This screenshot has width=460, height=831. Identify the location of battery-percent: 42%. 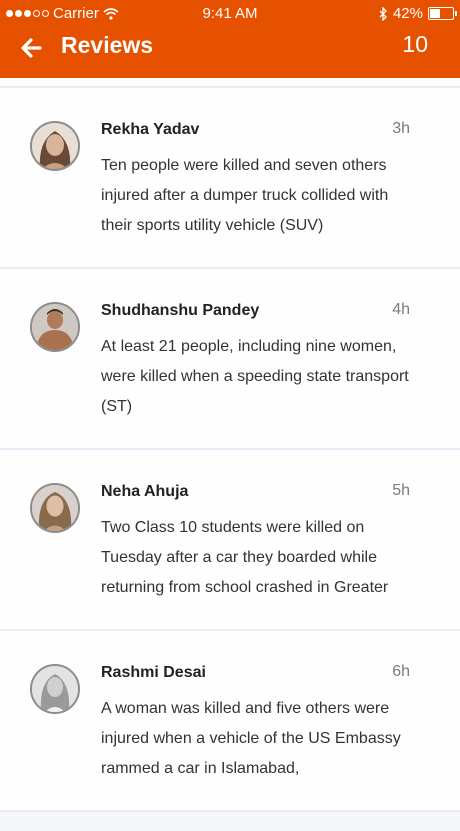
(407, 13).